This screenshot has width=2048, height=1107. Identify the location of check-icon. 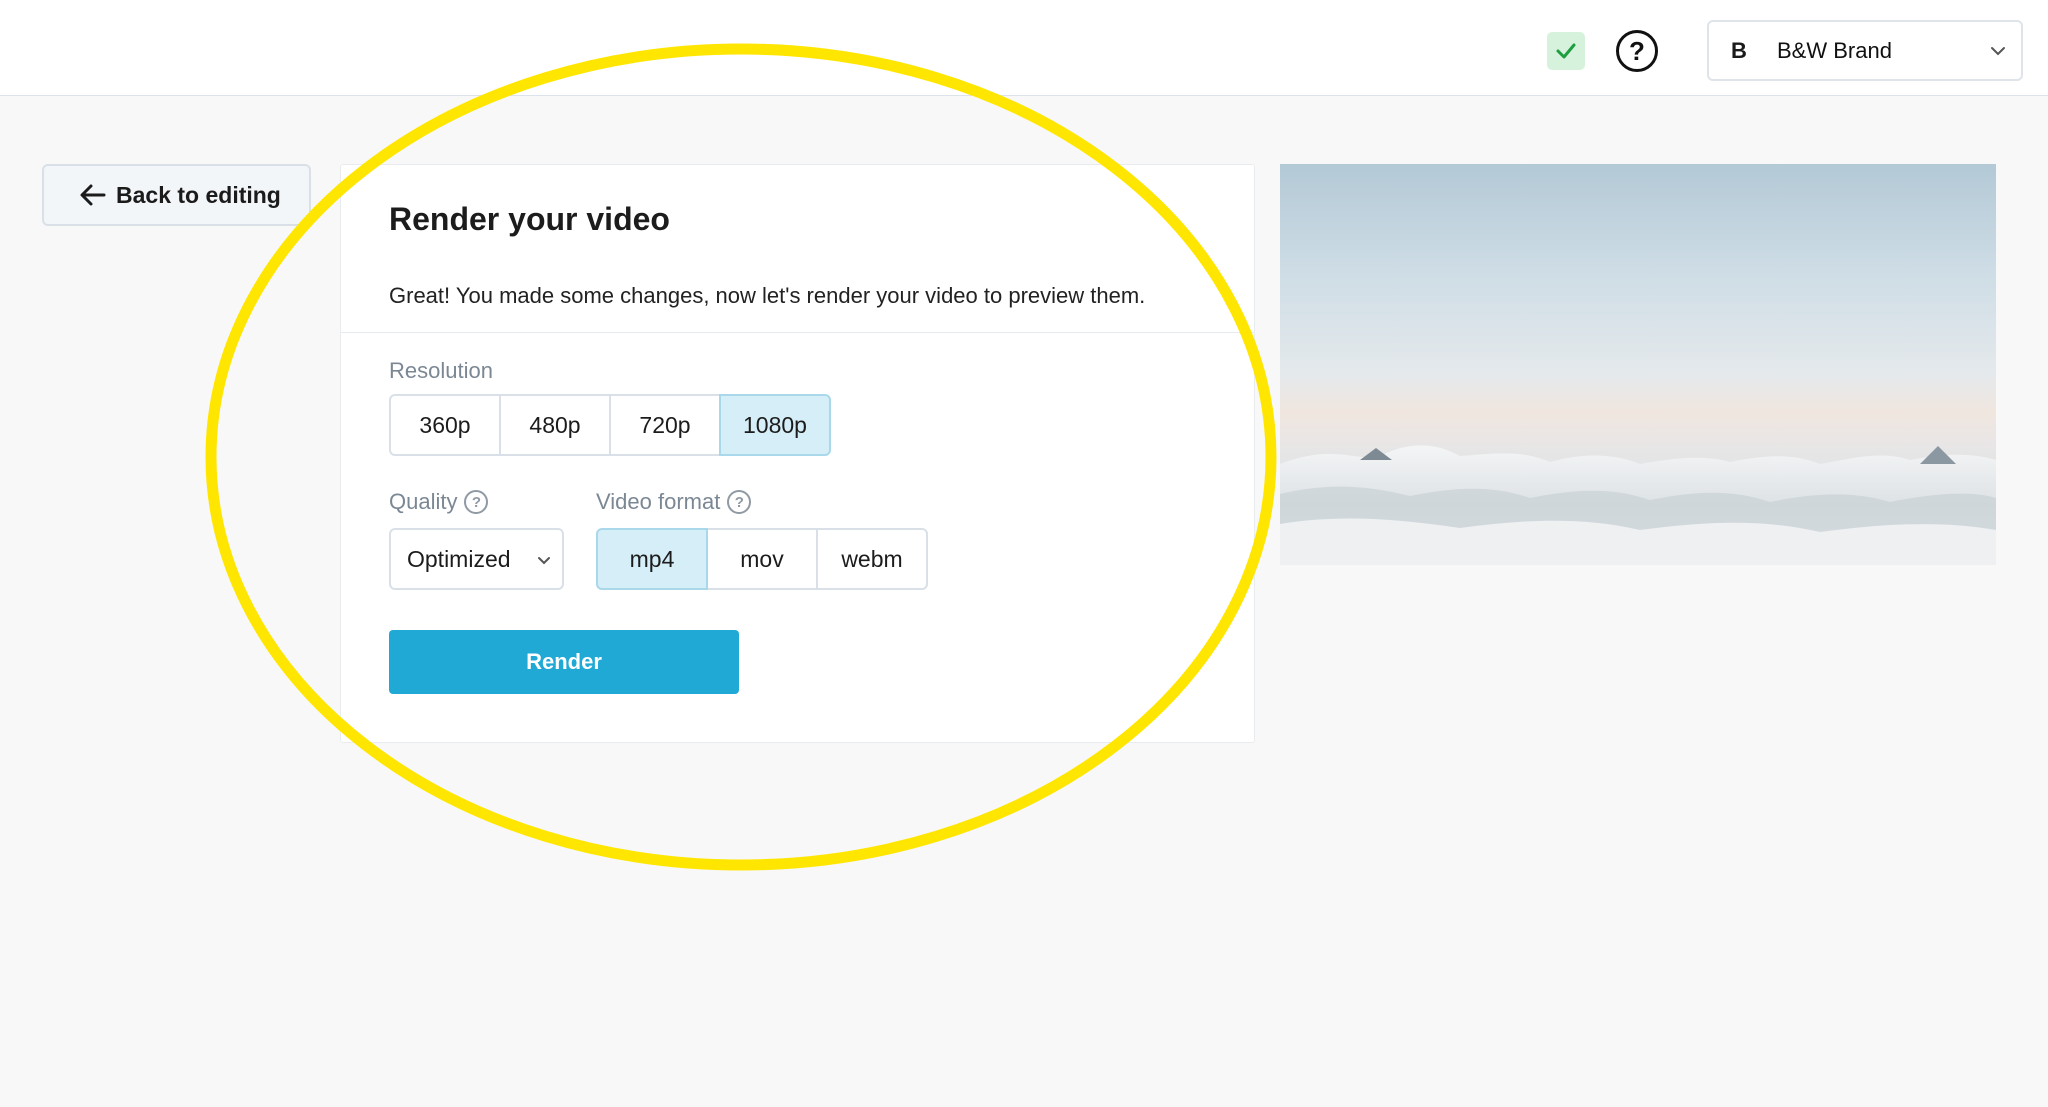
(1566, 51).